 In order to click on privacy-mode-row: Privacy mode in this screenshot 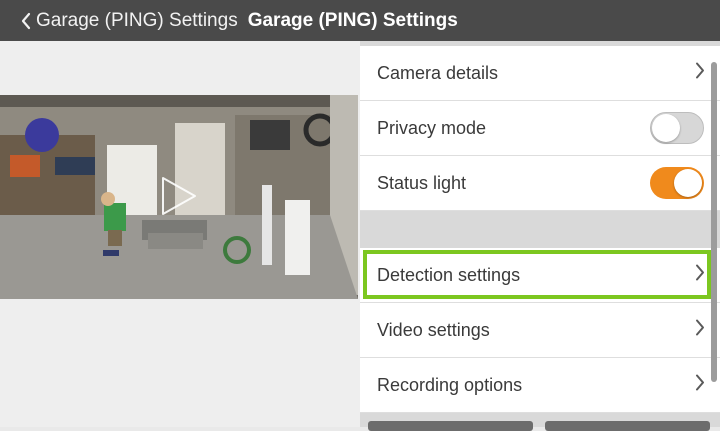, I will do `click(540, 128)`.